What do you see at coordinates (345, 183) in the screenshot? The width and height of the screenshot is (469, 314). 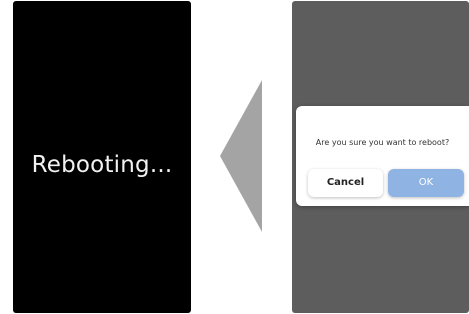 I see `cancel-button: Cancel` at bounding box center [345, 183].